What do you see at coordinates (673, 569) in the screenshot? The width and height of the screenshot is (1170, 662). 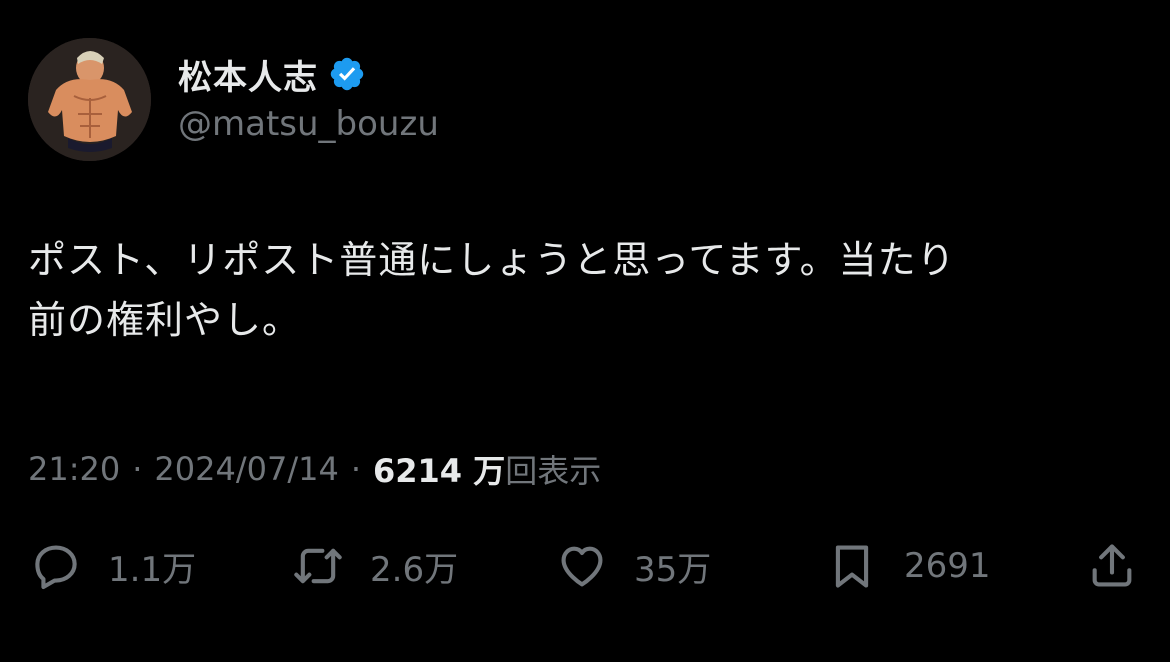 I see `like-count: 35万` at bounding box center [673, 569].